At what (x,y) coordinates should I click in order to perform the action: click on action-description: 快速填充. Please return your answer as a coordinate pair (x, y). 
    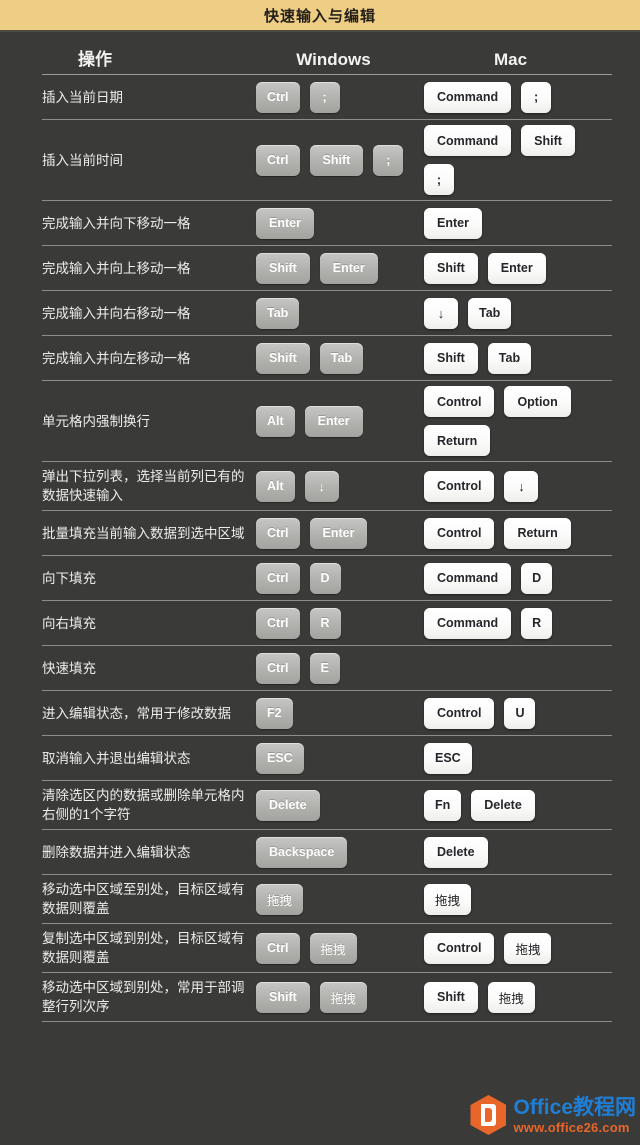
    Looking at the image, I should click on (69, 668).